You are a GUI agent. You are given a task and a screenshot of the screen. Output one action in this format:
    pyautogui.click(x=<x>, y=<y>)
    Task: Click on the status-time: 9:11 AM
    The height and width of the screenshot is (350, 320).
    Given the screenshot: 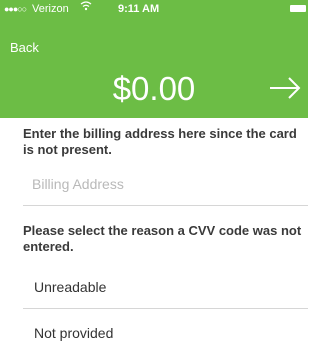 What is the action you would take?
    pyautogui.click(x=139, y=9)
    